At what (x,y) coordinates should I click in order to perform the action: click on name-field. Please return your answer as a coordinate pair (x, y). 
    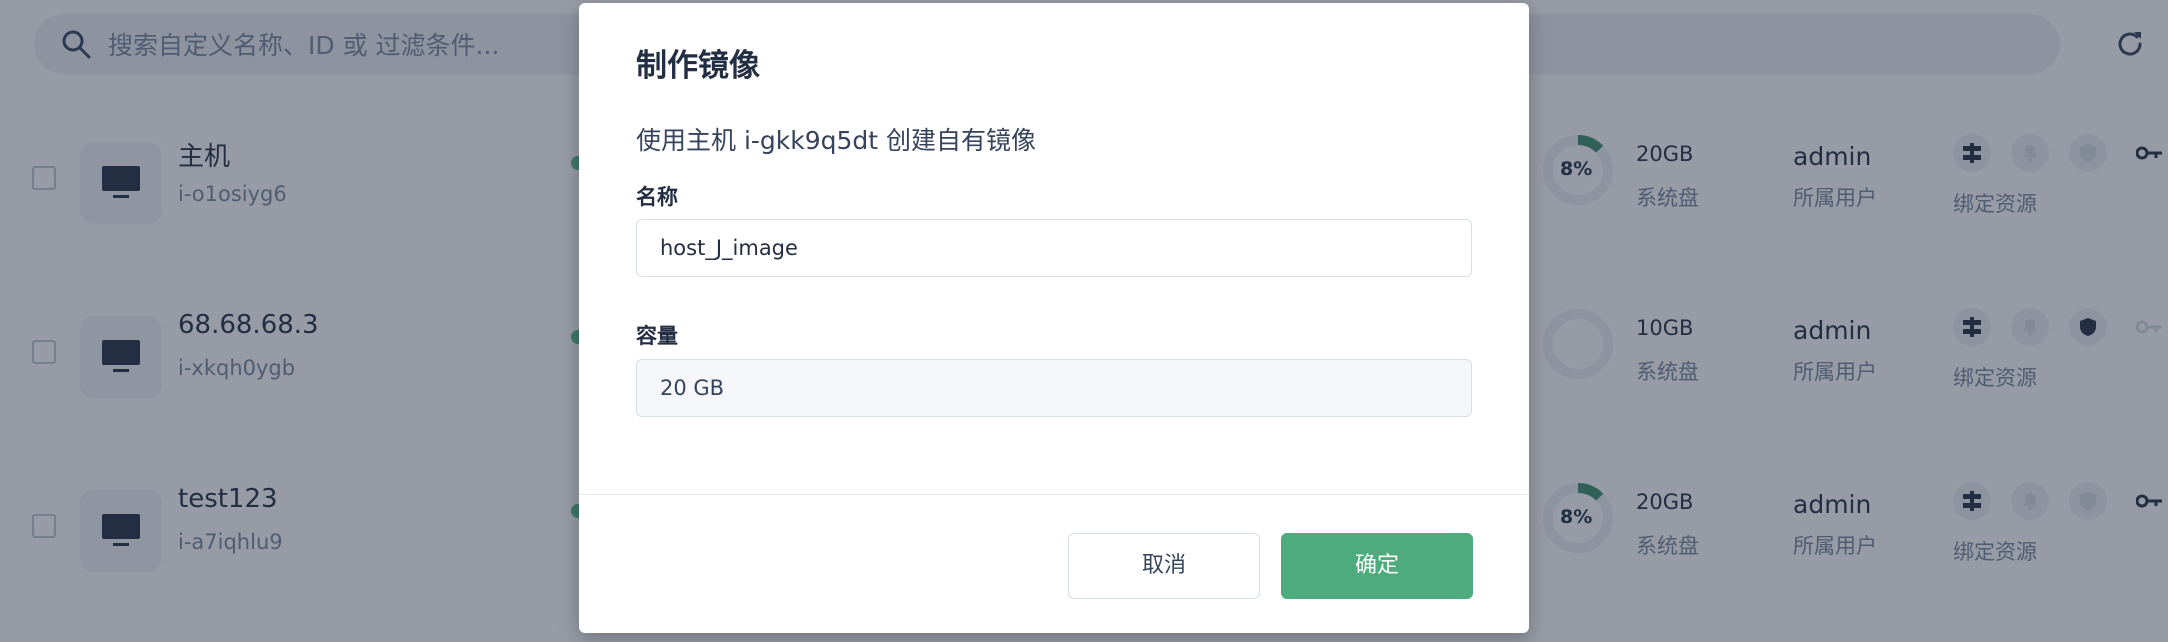
    Looking at the image, I should click on (1054, 248).